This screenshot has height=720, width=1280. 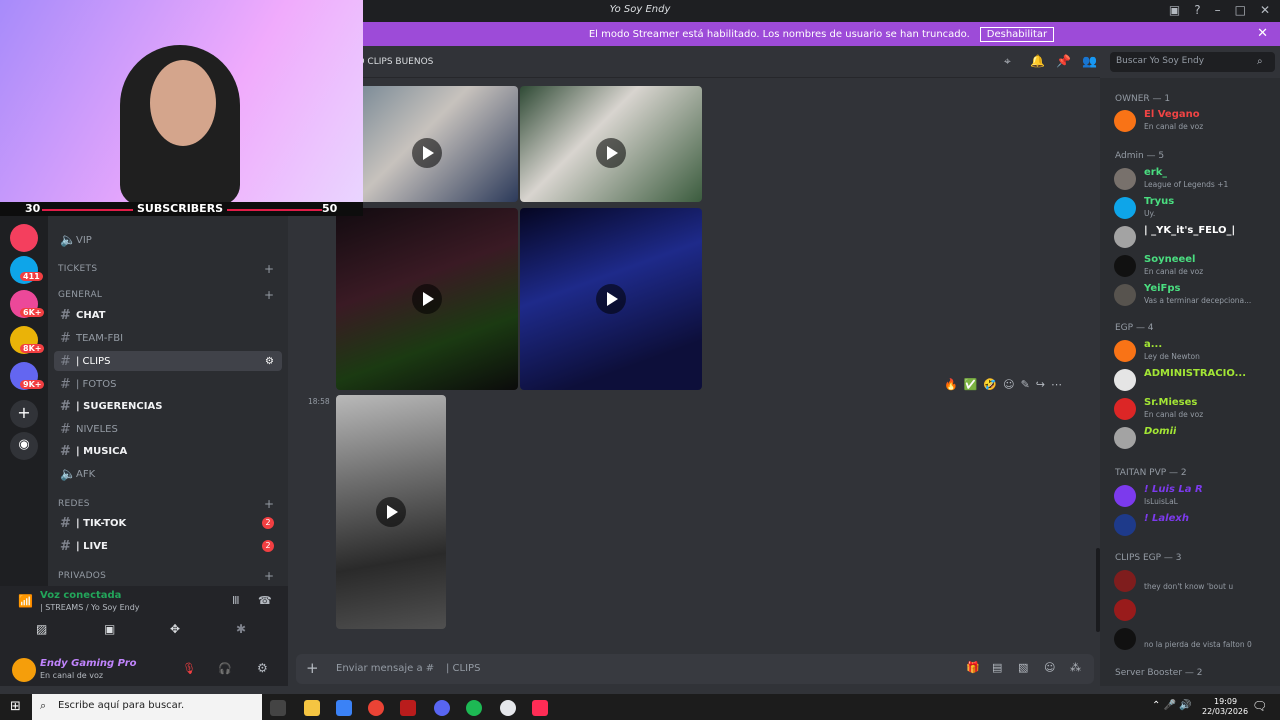 What do you see at coordinates (971, 384) in the screenshot?
I see `check-reaction-icon: ✅` at bounding box center [971, 384].